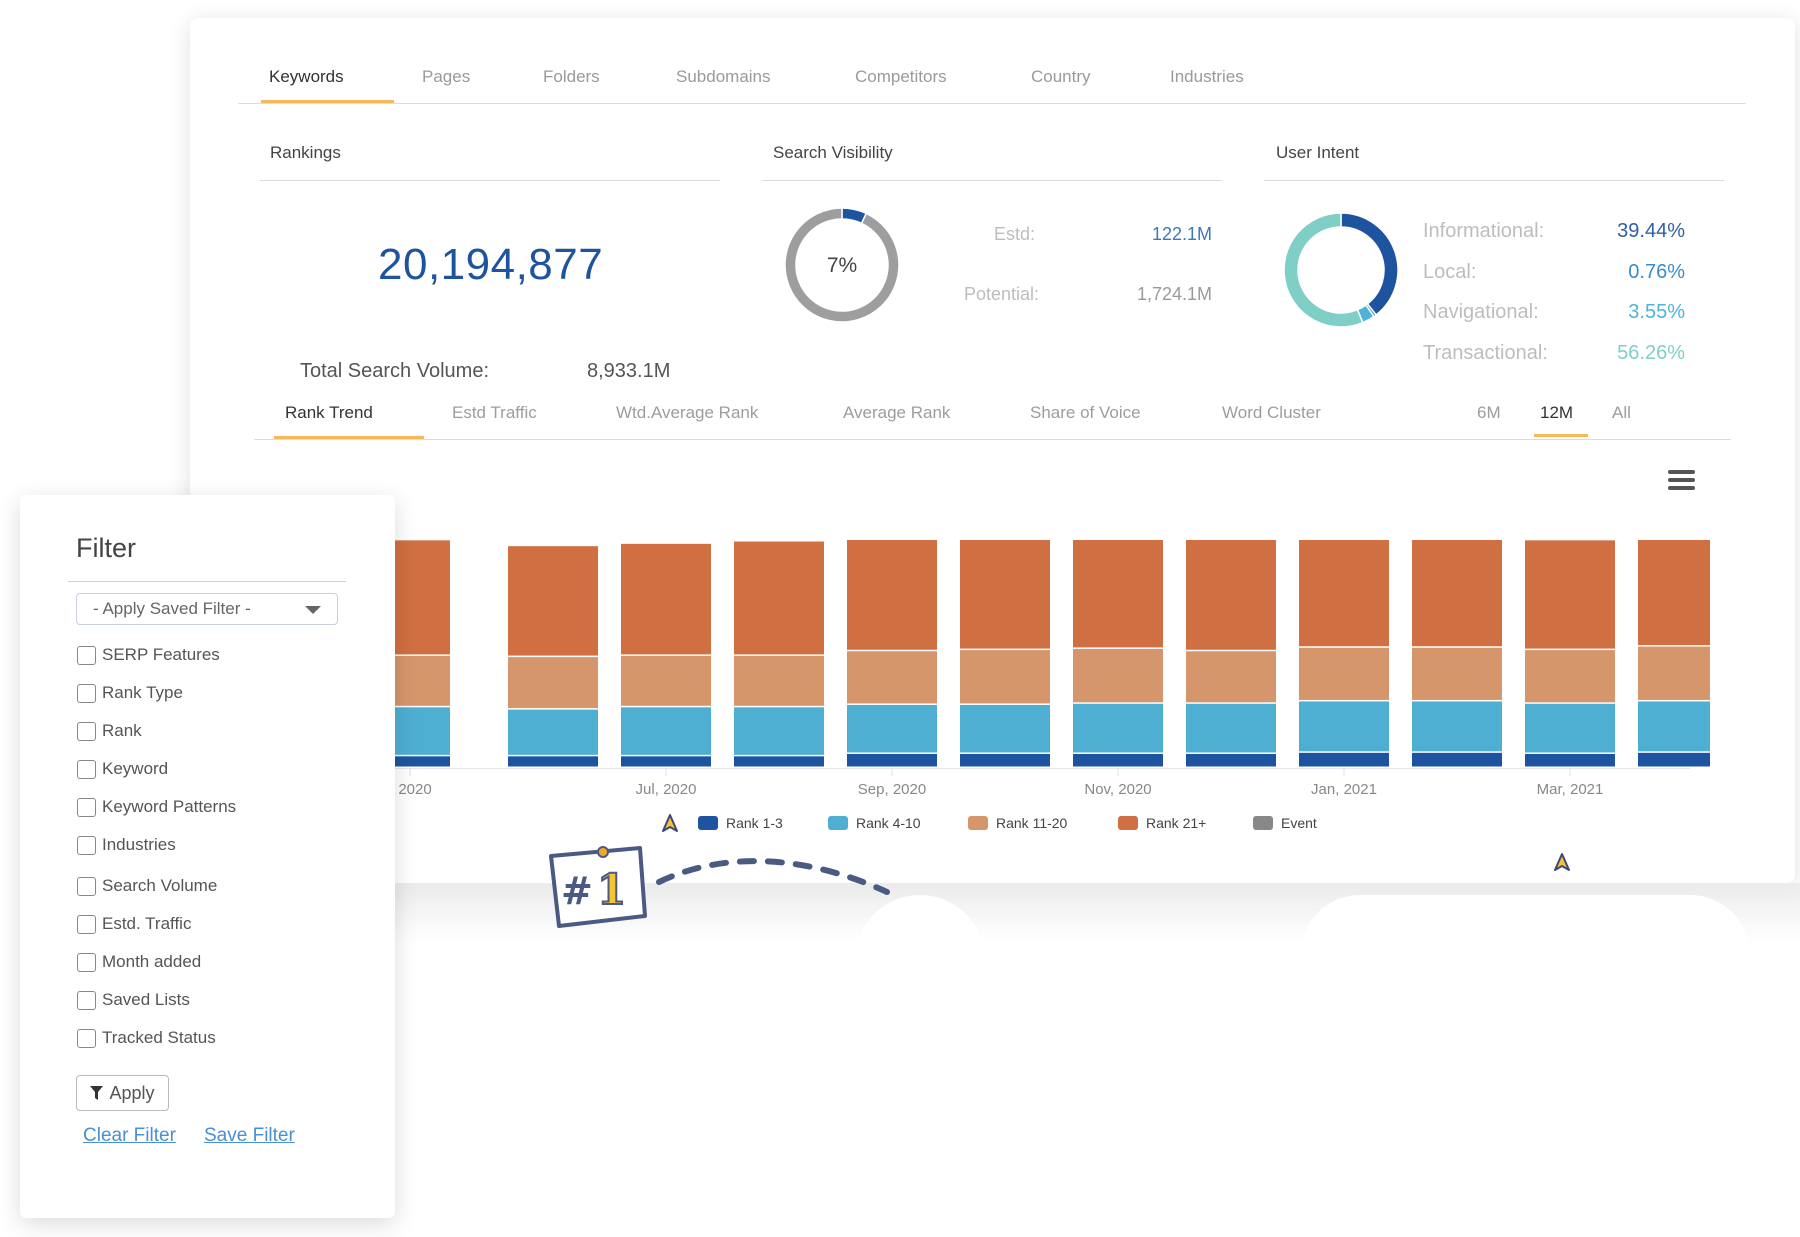 Image resolution: width=1800 pixels, height=1237 pixels. Describe the element at coordinates (687, 413) in the screenshot. I see `chart-tab-wtd-average-rank: Wtd.Average Rank` at that location.